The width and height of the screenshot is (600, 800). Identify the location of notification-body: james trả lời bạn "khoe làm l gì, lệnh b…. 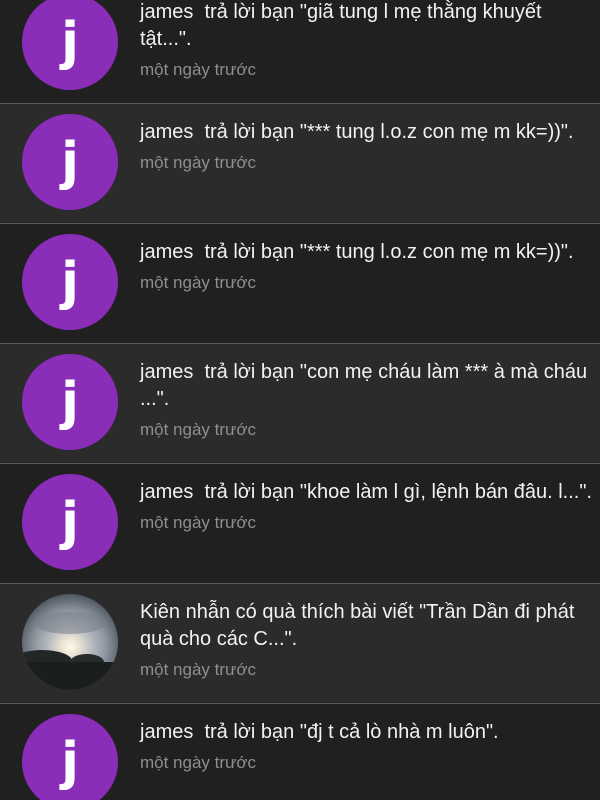
(366, 506).